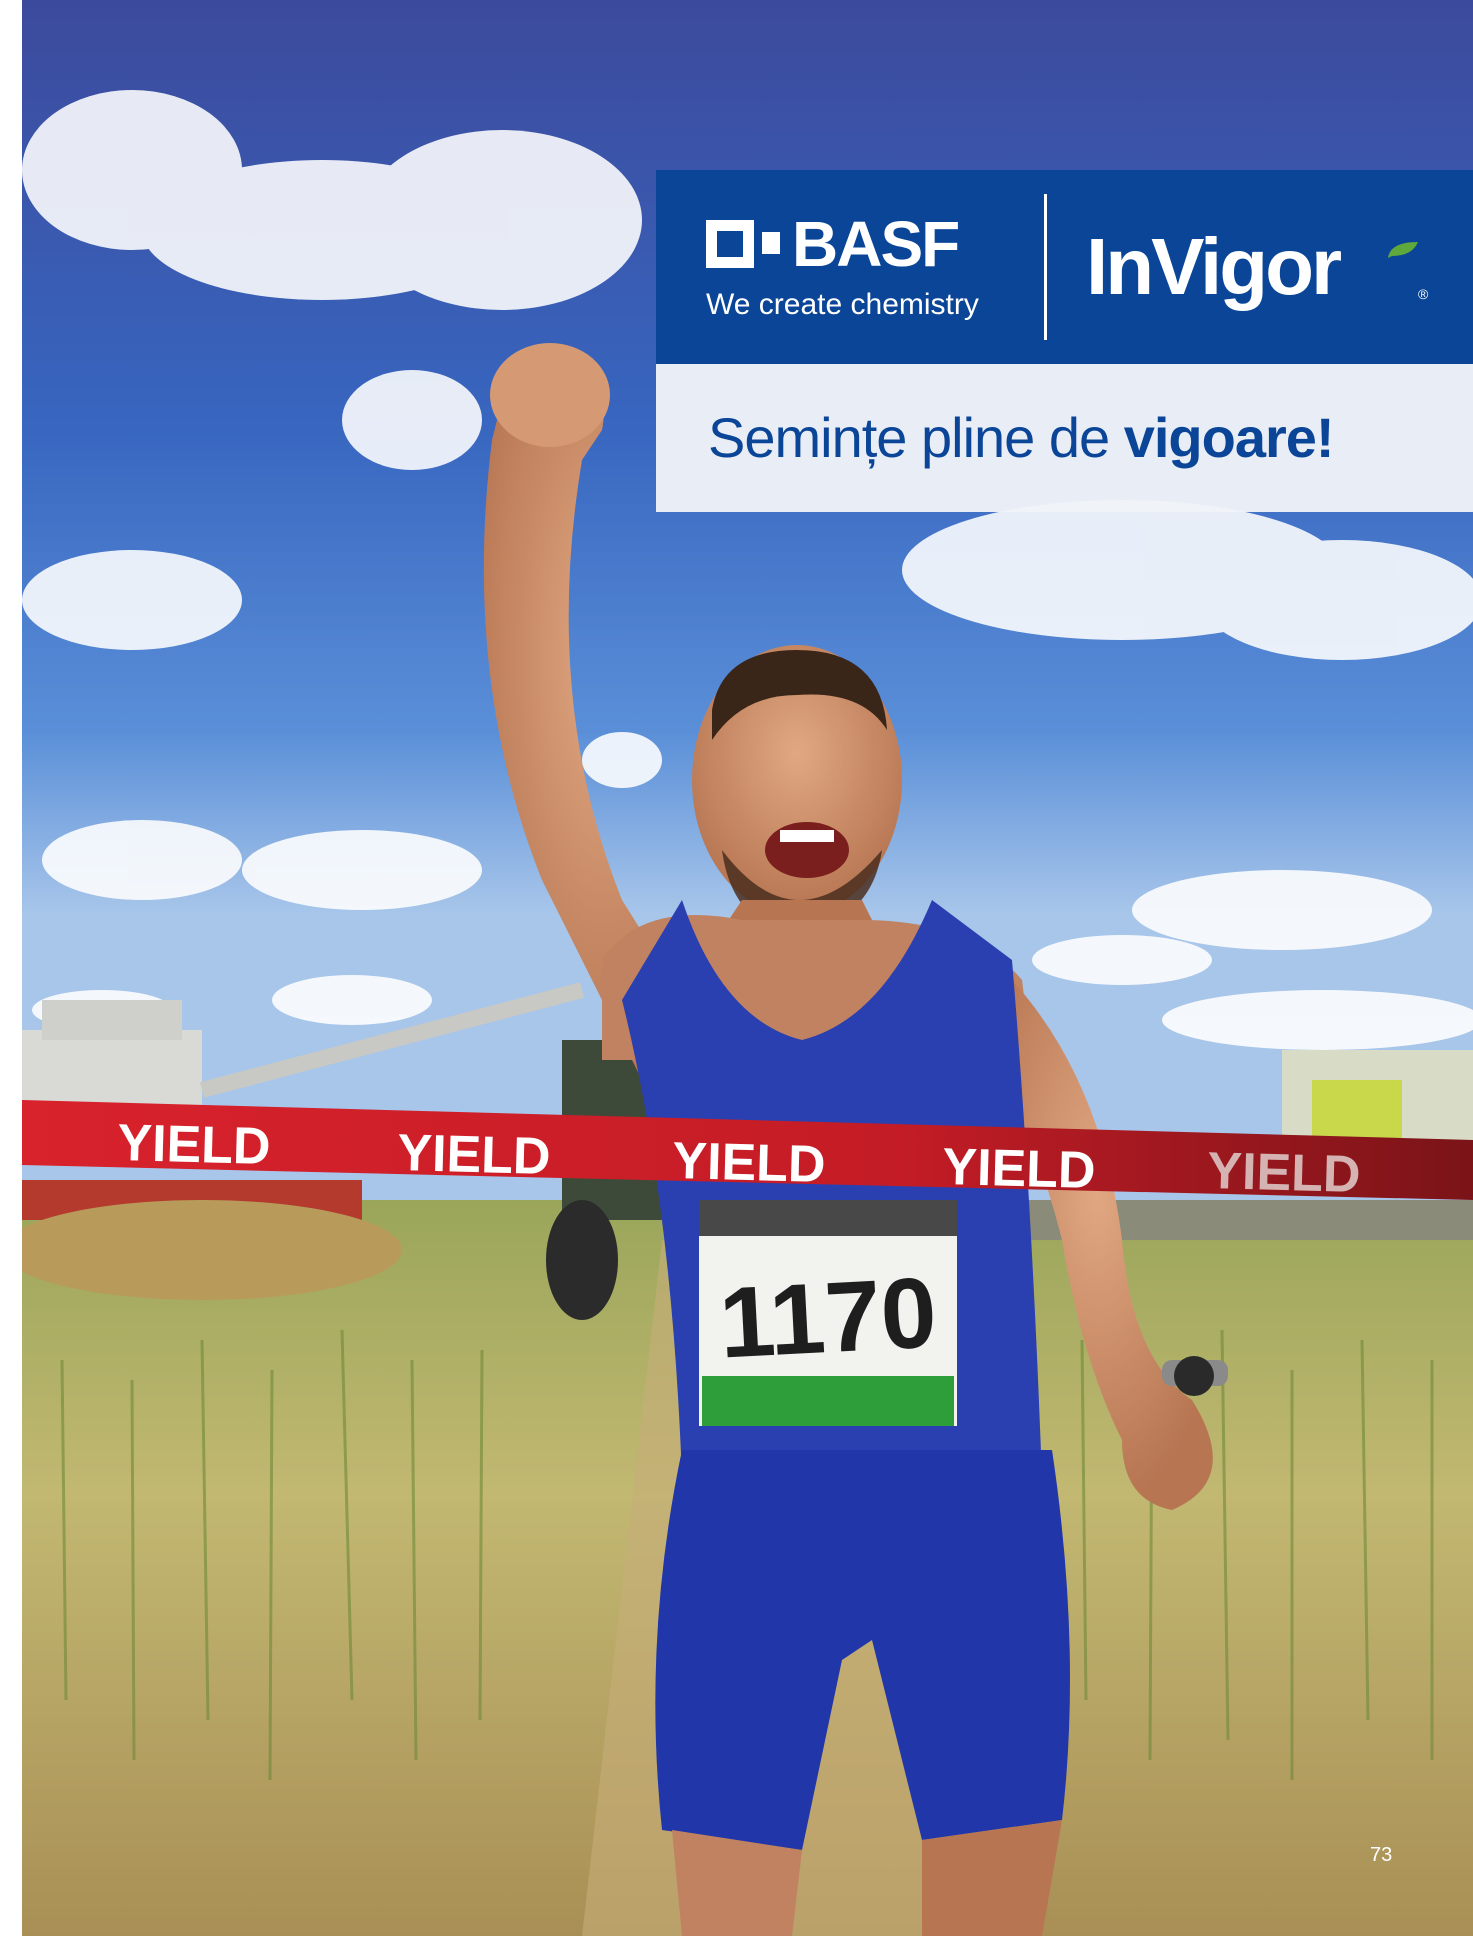  I want to click on slogan-regular: Semințe pline de, so click(916, 437).